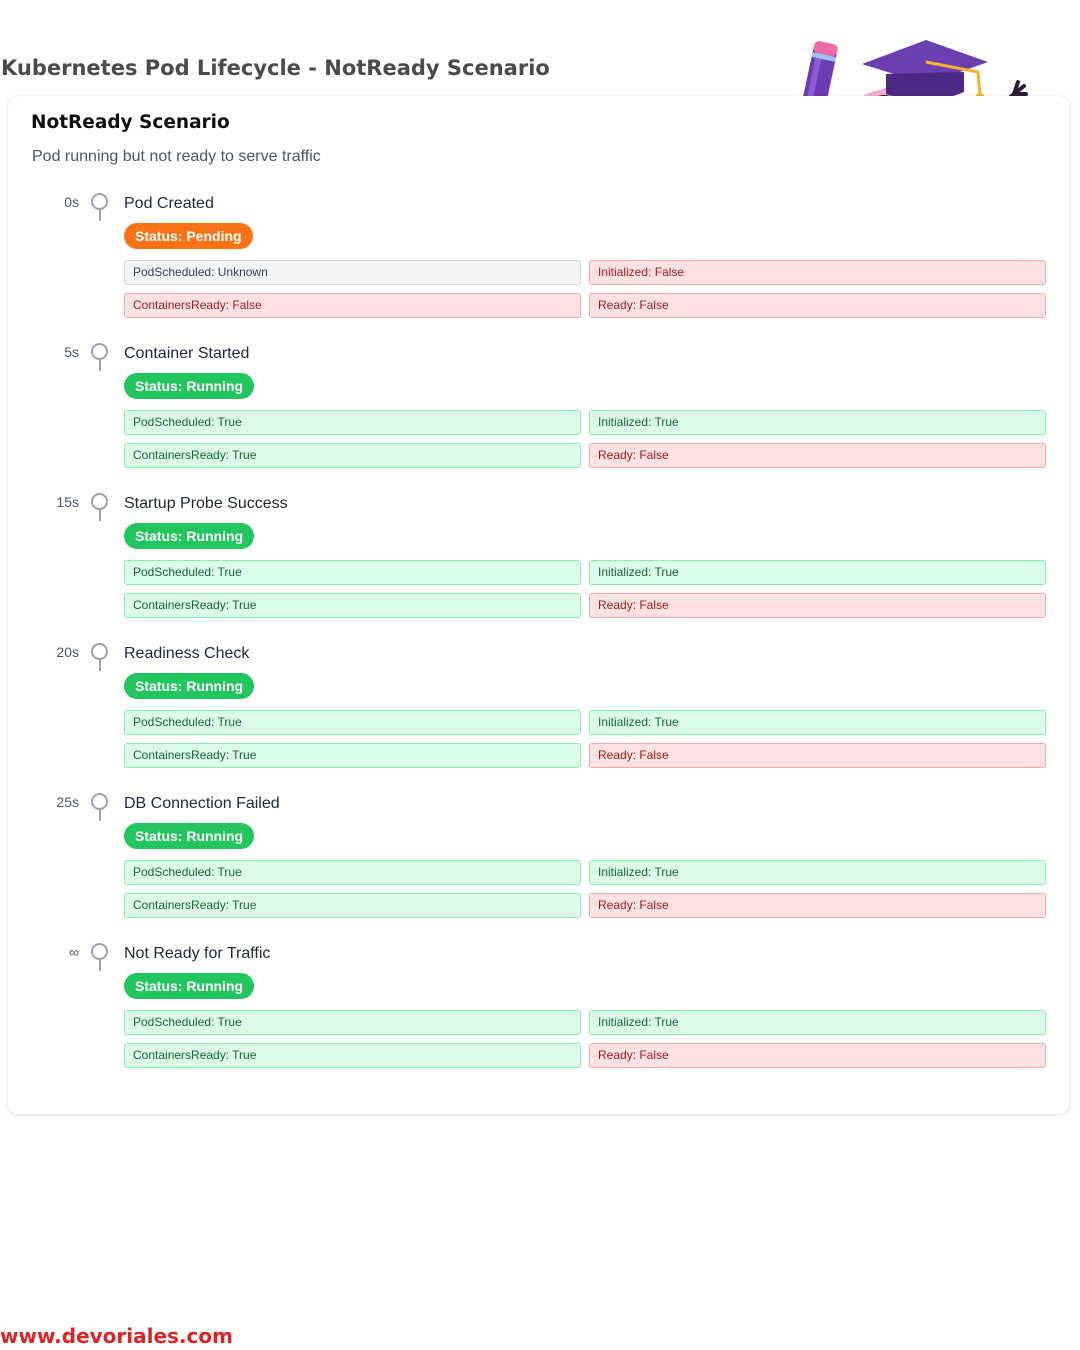 This screenshot has width=1080, height=1350. What do you see at coordinates (169, 203) in the screenshot?
I see `step-title: Pod Created` at bounding box center [169, 203].